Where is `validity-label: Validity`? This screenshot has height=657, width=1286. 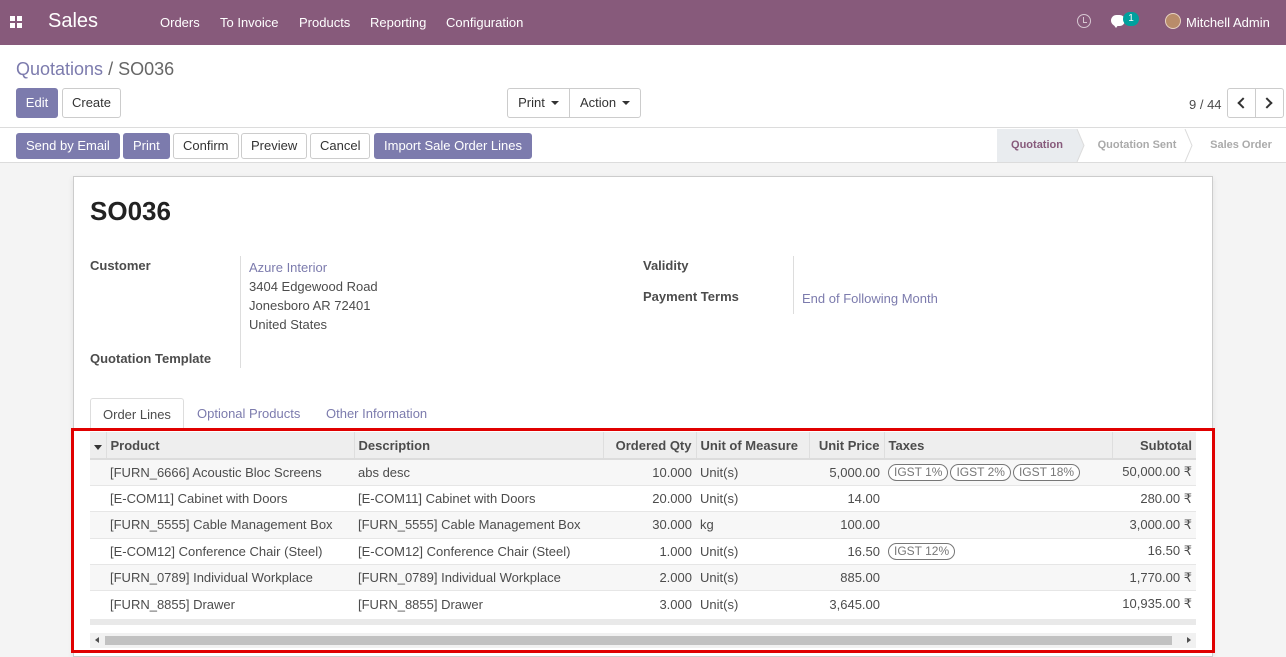
validity-label: Validity is located at coordinates (666, 265).